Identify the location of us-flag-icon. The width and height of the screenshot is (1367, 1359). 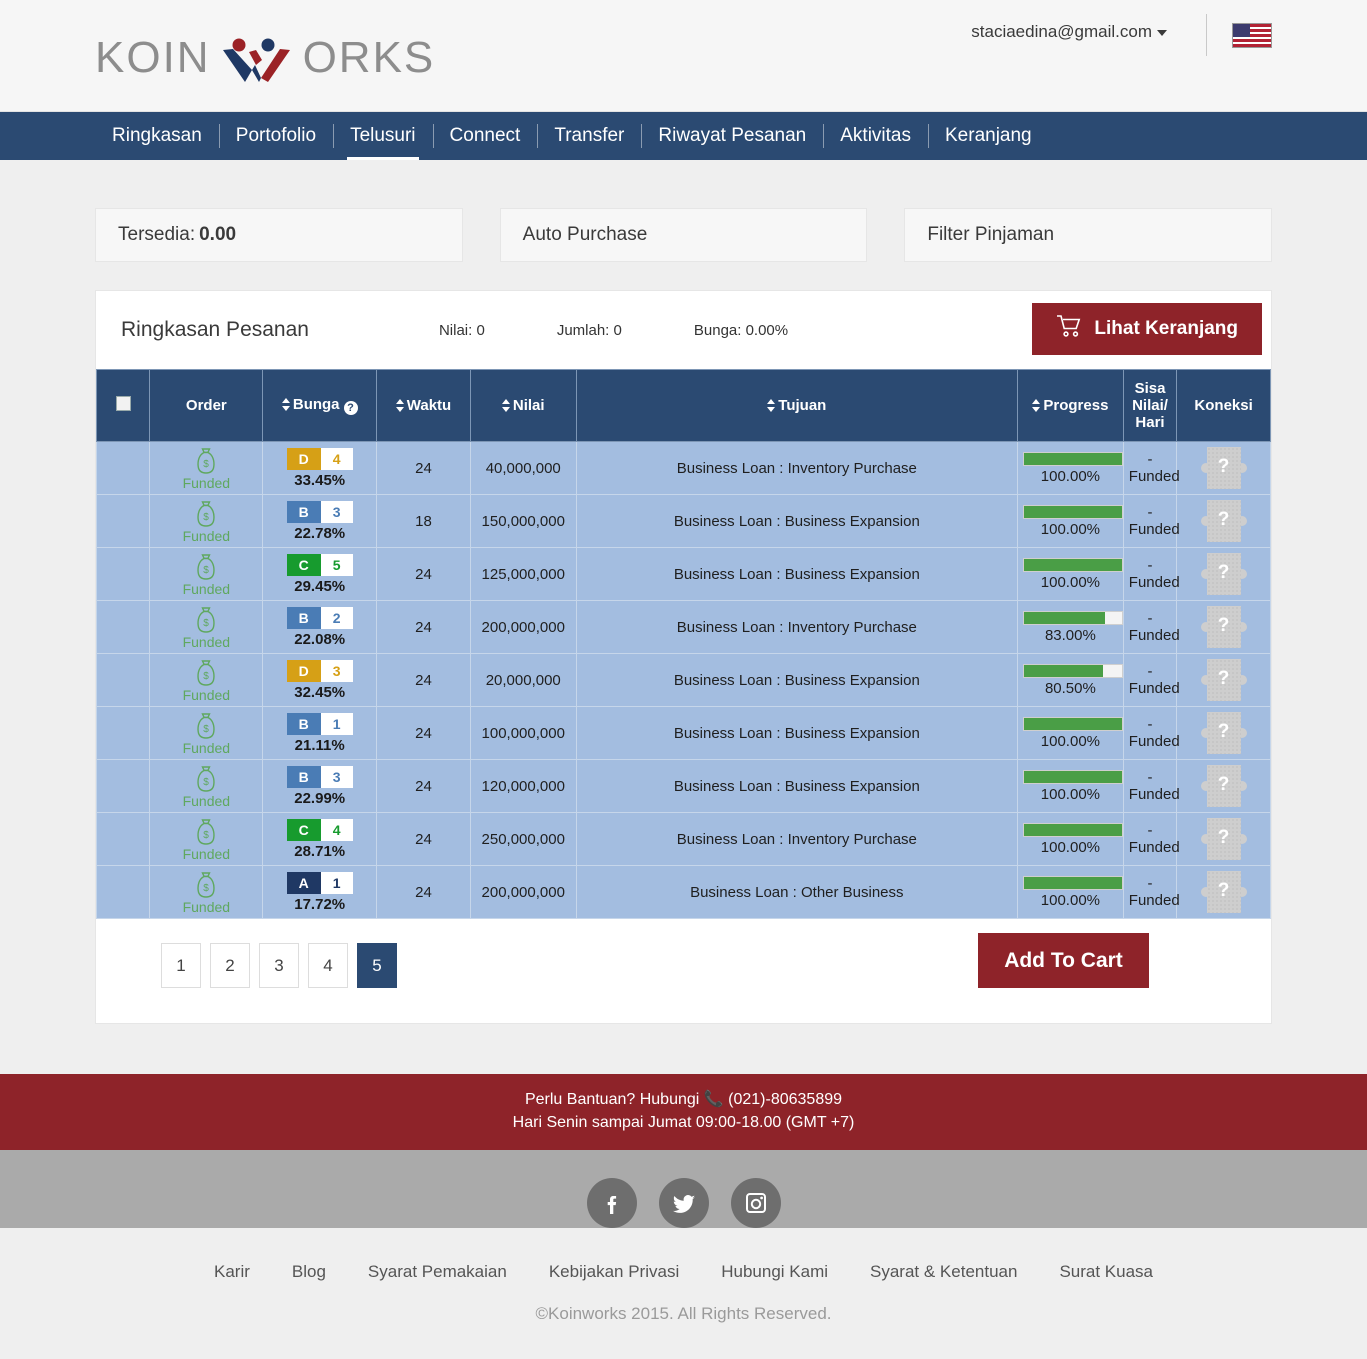
(1252, 35).